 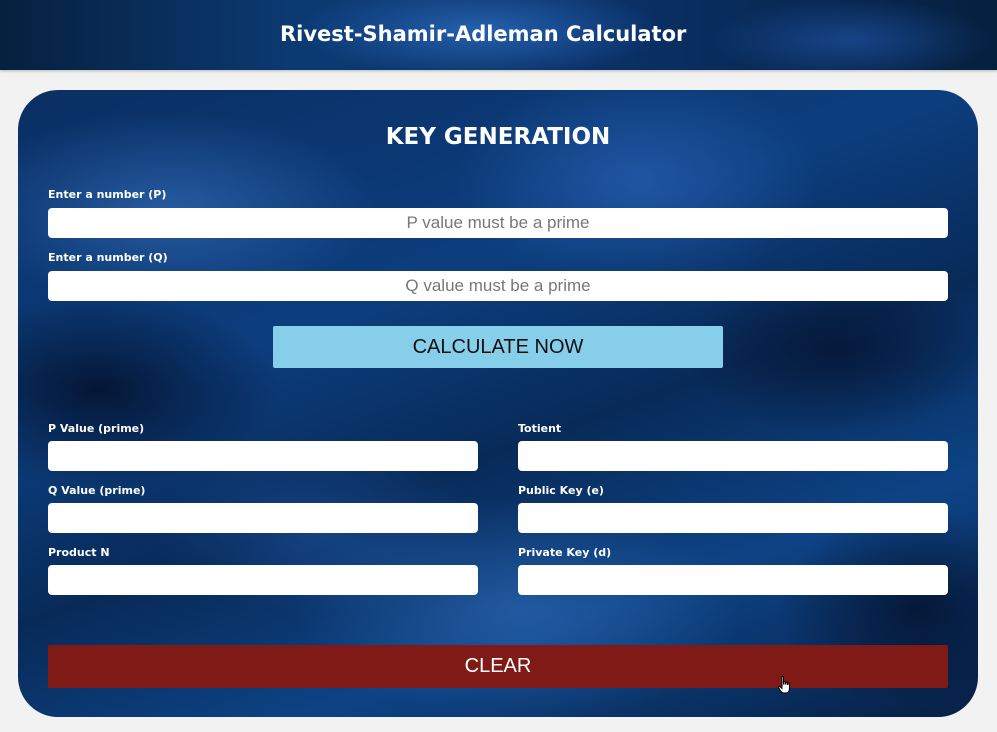 What do you see at coordinates (498, 286) in the screenshot?
I see `q-input` at bounding box center [498, 286].